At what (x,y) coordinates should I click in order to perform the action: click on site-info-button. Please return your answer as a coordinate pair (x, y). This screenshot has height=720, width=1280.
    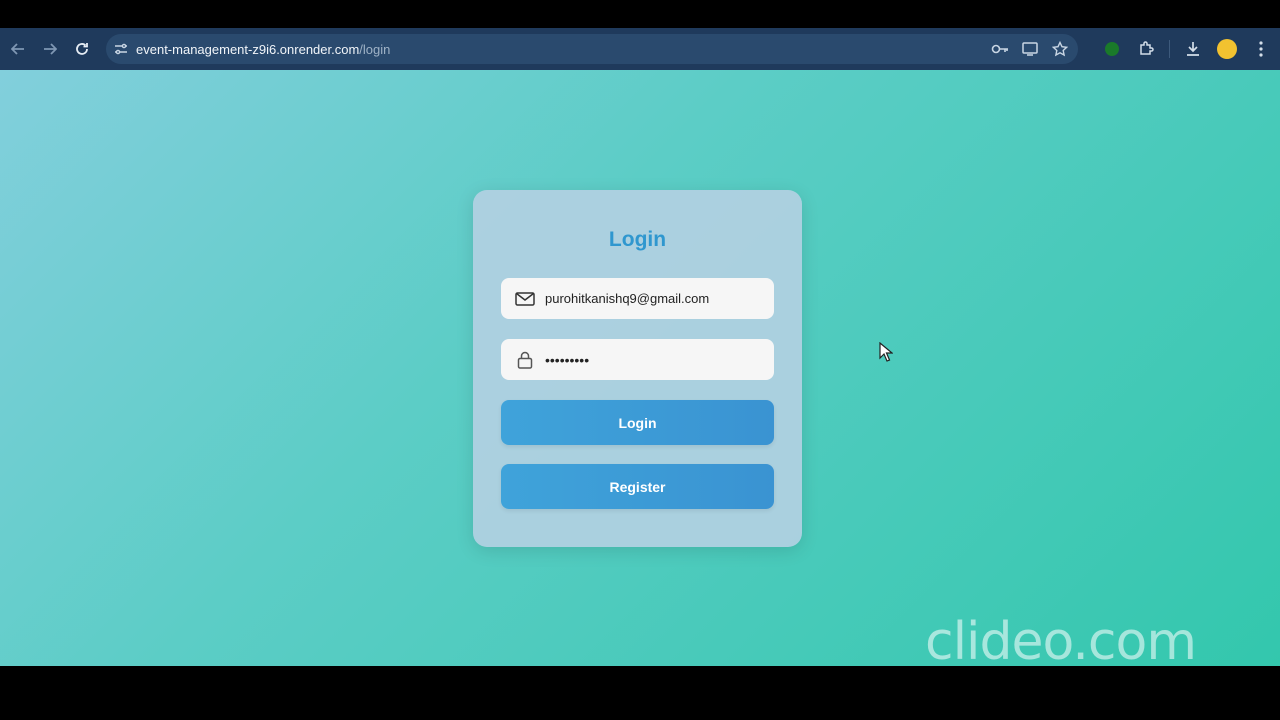
    Looking at the image, I should click on (121, 49).